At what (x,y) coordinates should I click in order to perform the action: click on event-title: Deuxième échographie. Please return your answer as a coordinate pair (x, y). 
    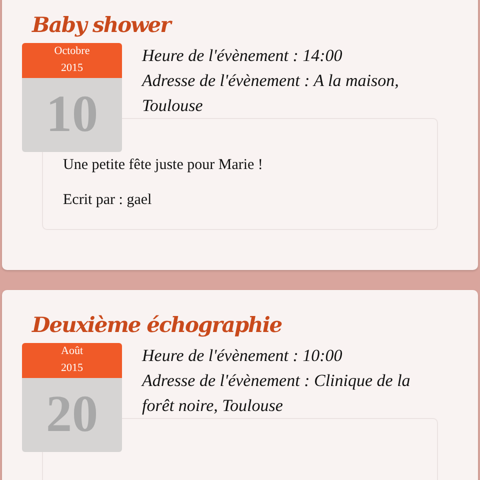
    Looking at the image, I should click on (157, 324).